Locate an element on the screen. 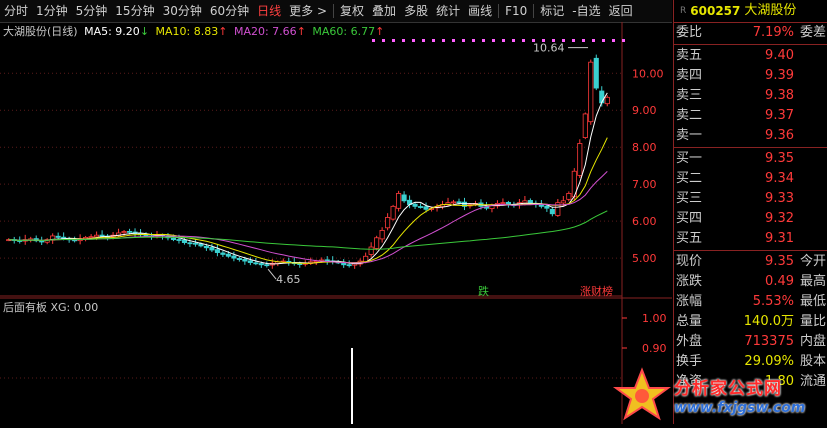  toolbar-item-15: -自选 is located at coordinates (586, 11).